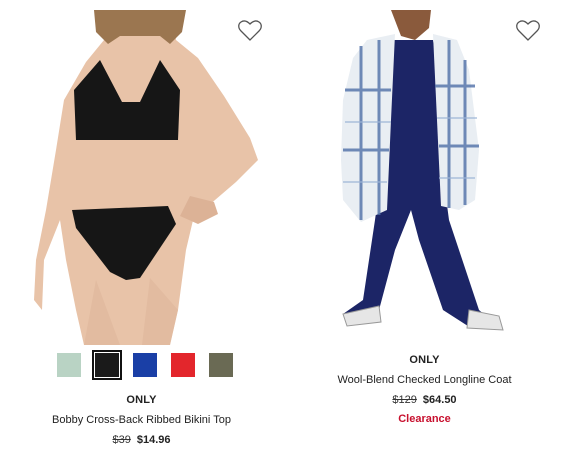 The width and height of the screenshot is (566, 451). I want to click on product-name: Bobby Cross-Back Ribbed Bikini Top, so click(141, 420).